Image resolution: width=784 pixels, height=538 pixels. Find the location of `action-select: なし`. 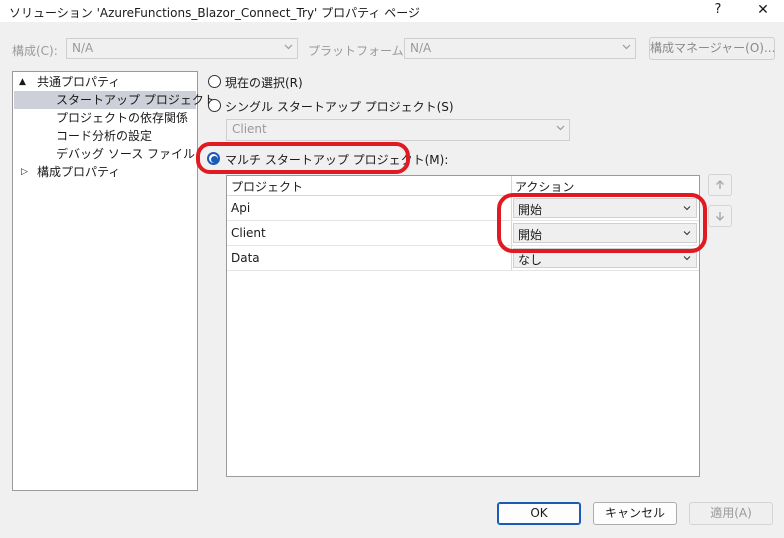

action-select: なし is located at coordinates (605, 258).